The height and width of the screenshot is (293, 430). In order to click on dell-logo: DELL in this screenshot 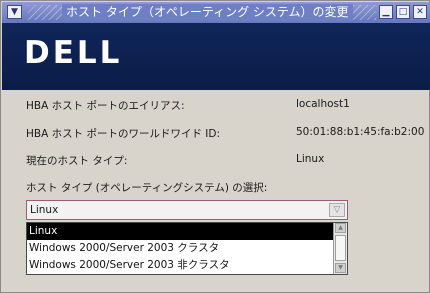, I will do `click(73, 53)`.